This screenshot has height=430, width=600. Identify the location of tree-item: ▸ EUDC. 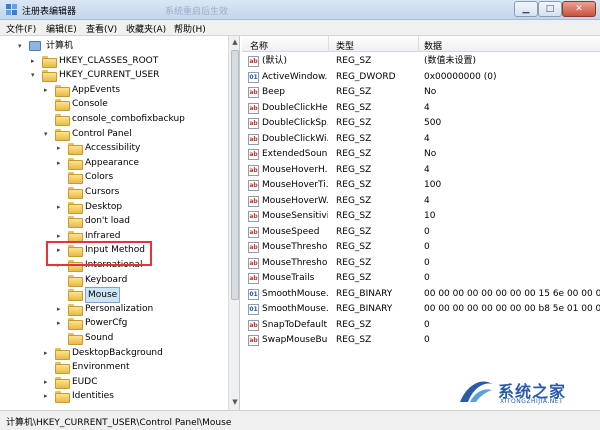
(127, 382).